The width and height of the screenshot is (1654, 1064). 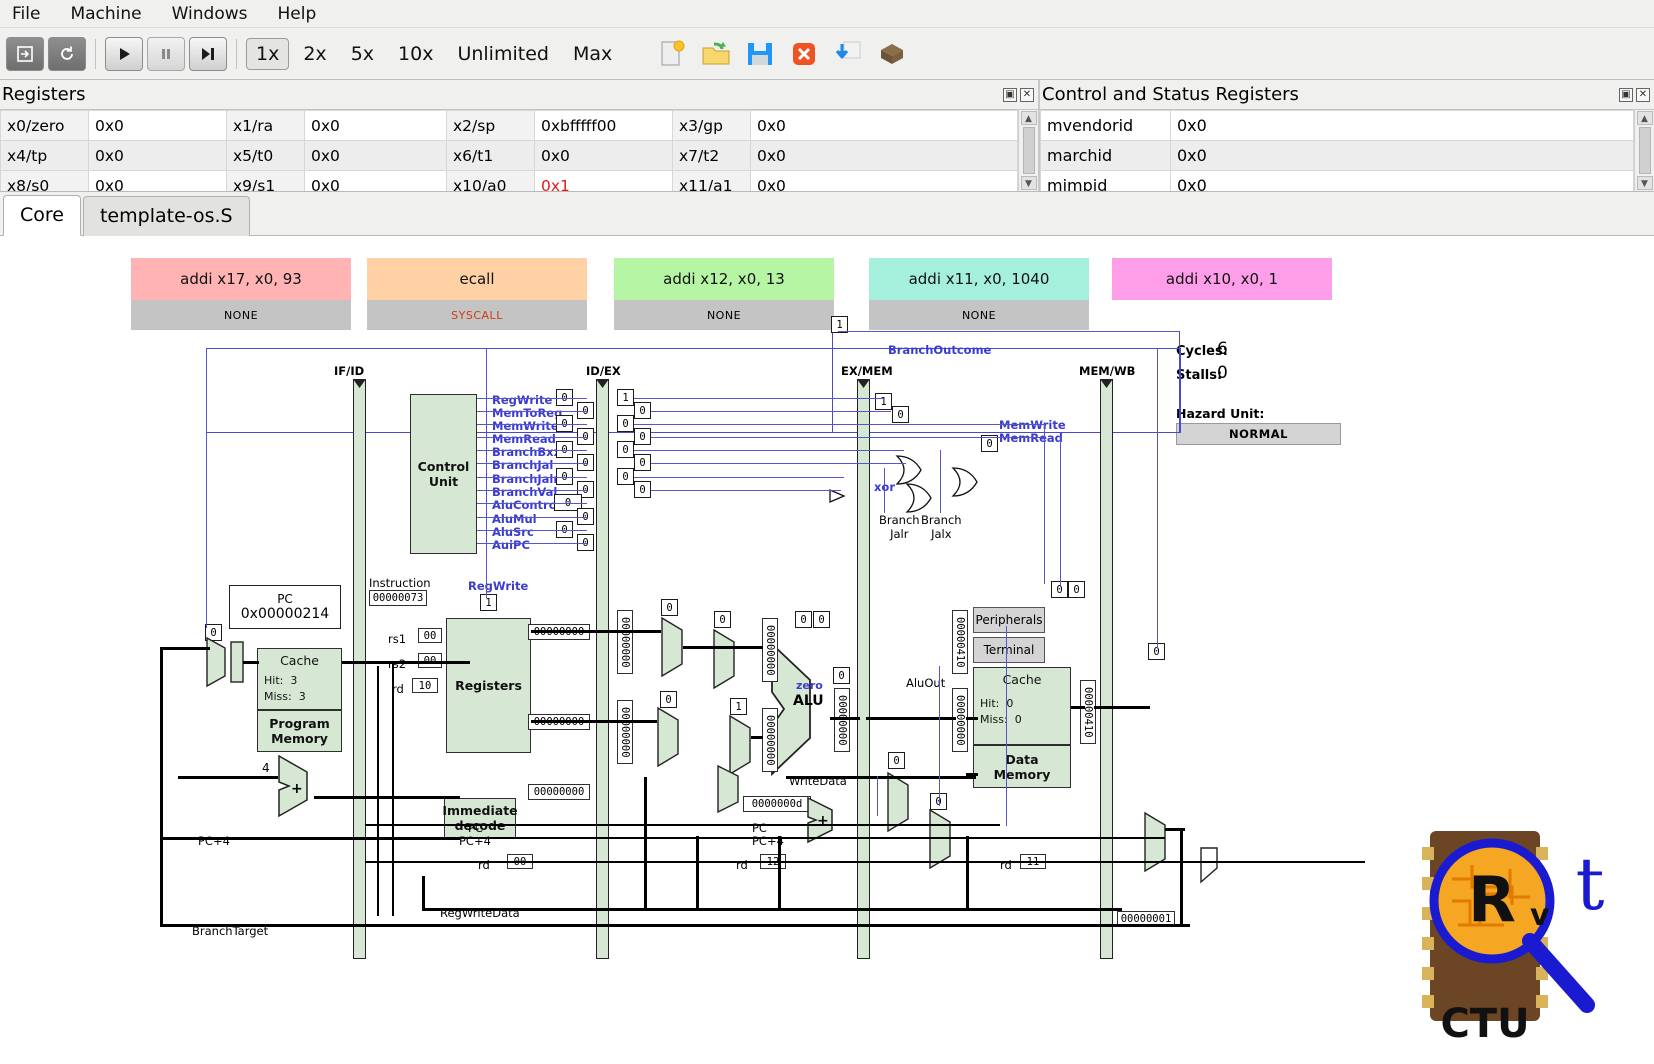 What do you see at coordinates (896, 760) in the screenshot?
I see `mem-mux-select: 0` at bounding box center [896, 760].